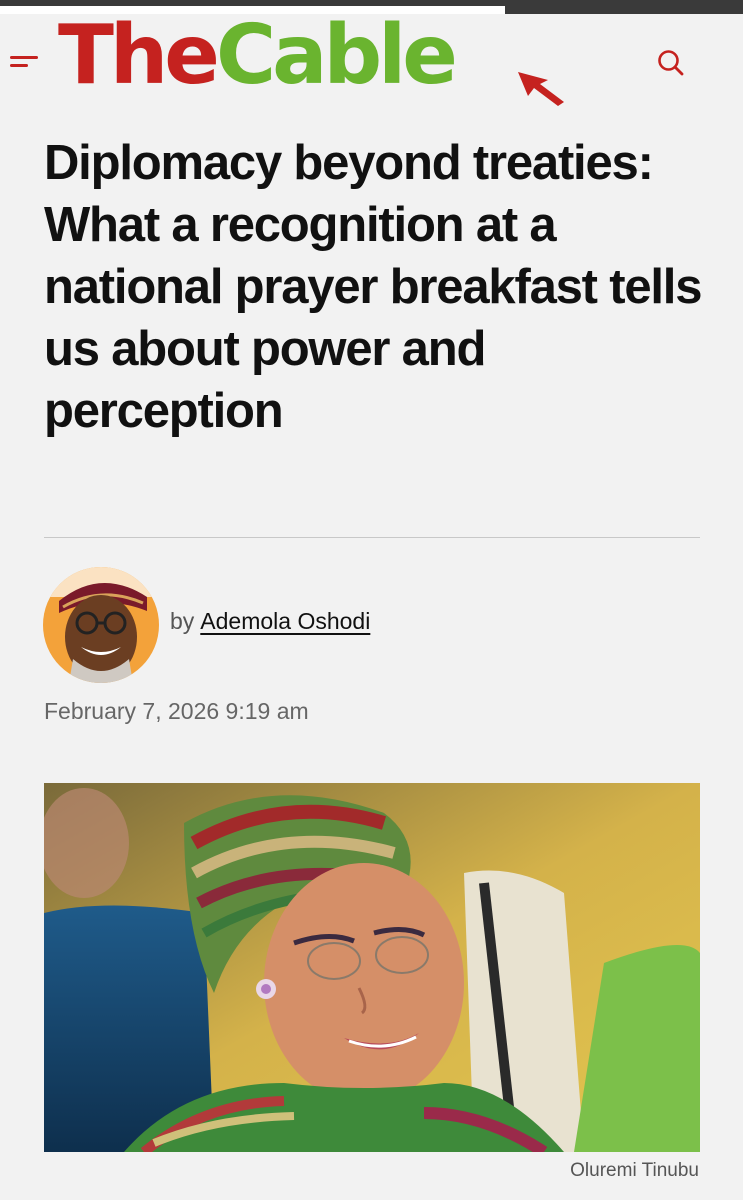 The image size is (743, 1200). I want to click on logo-the-text: The, so click(139, 55).